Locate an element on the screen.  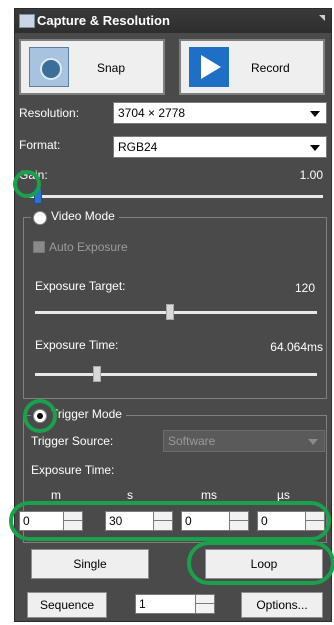
unit-milliseconds: ms is located at coordinates (209, 495).